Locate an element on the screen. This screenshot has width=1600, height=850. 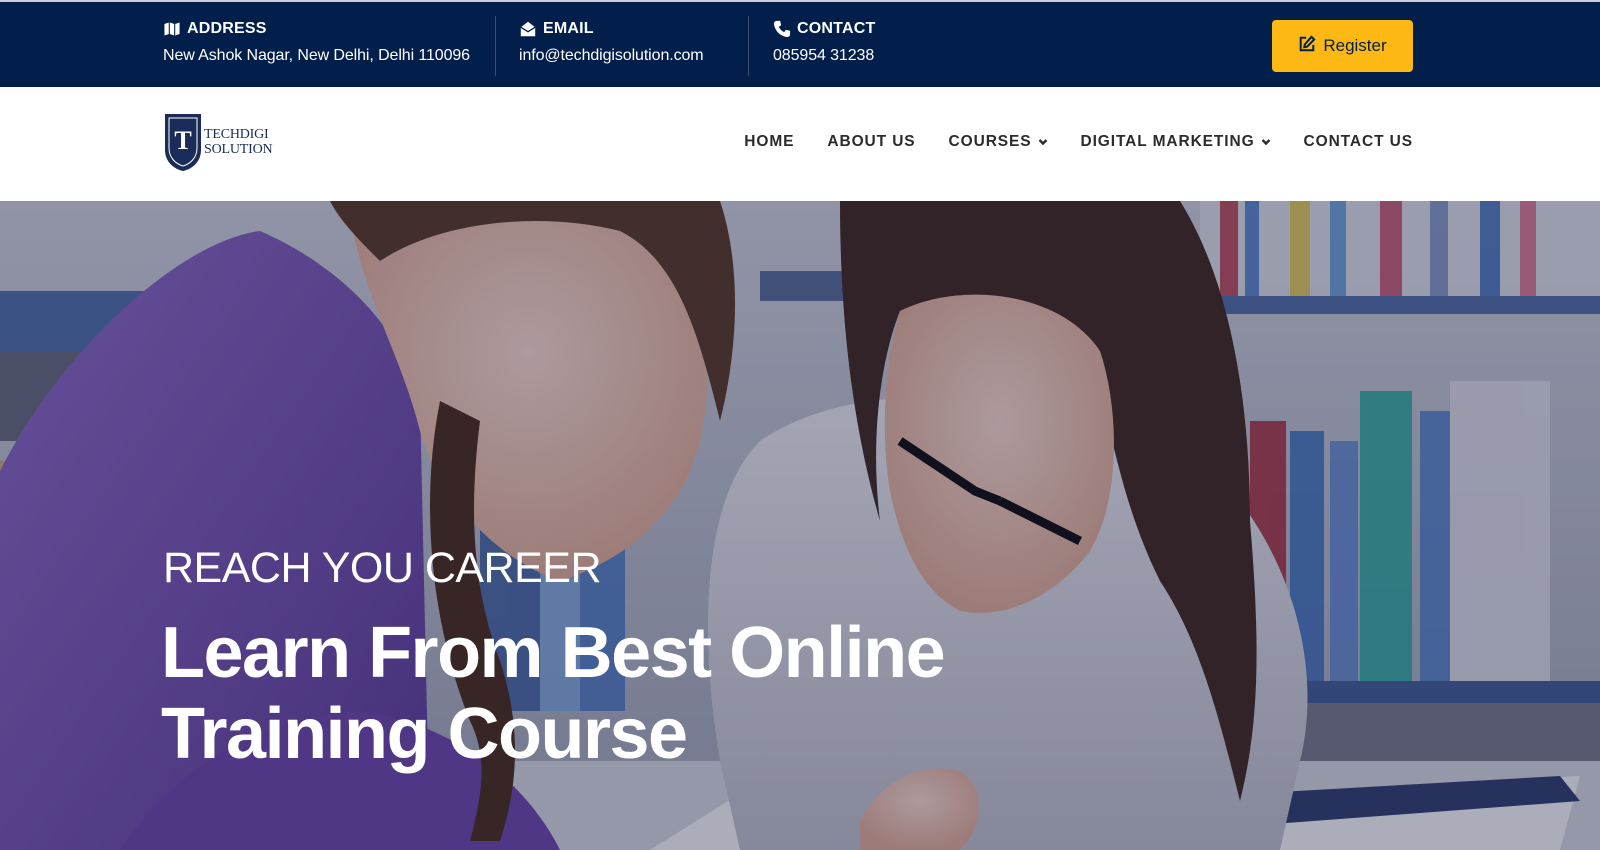
nav-item-digital-marketing: DIGITAL MARKETING is located at coordinates (1176, 142).